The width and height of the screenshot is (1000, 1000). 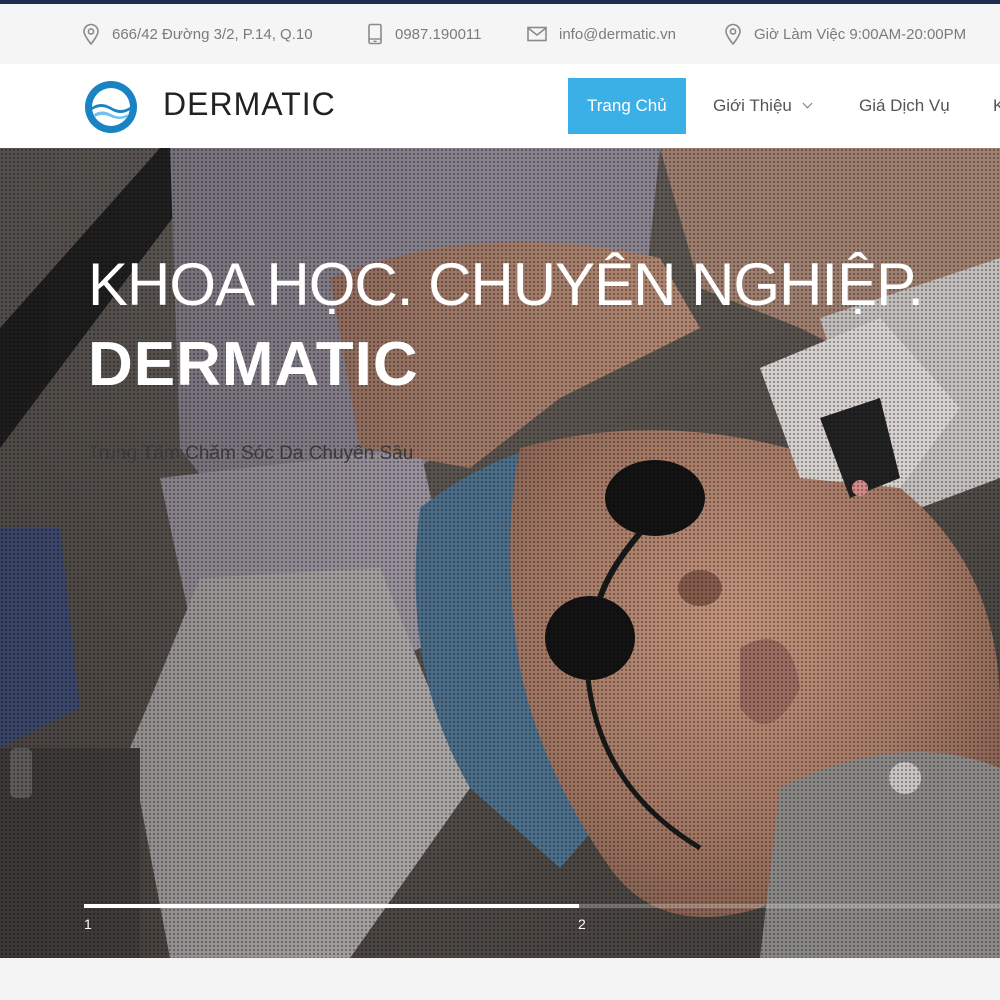 I want to click on nav-pricing: Giá Dịch Vụ, so click(x=904, y=106).